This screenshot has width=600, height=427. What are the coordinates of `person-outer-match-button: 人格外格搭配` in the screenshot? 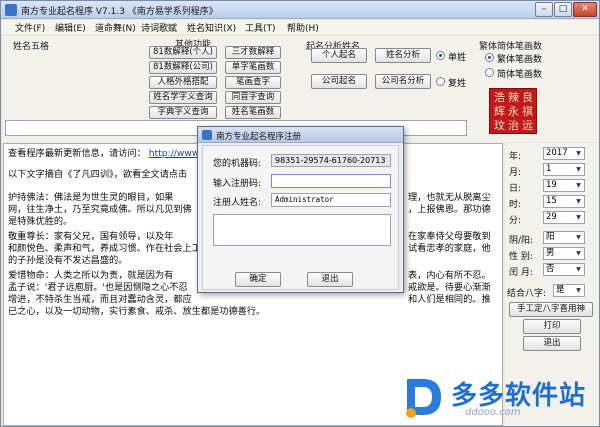 It's located at (183, 82).